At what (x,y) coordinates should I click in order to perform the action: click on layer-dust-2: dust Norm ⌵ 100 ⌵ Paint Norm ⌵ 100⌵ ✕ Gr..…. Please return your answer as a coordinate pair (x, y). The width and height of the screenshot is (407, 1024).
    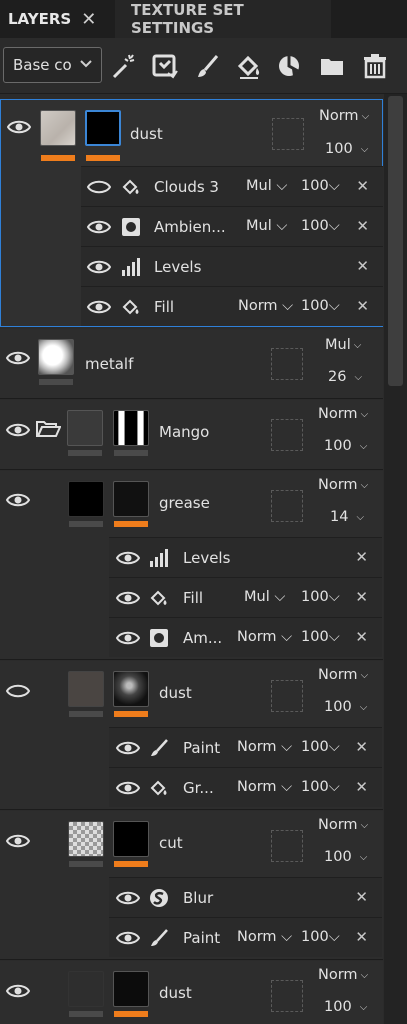
    Looking at the image, I should click on (191, 735).